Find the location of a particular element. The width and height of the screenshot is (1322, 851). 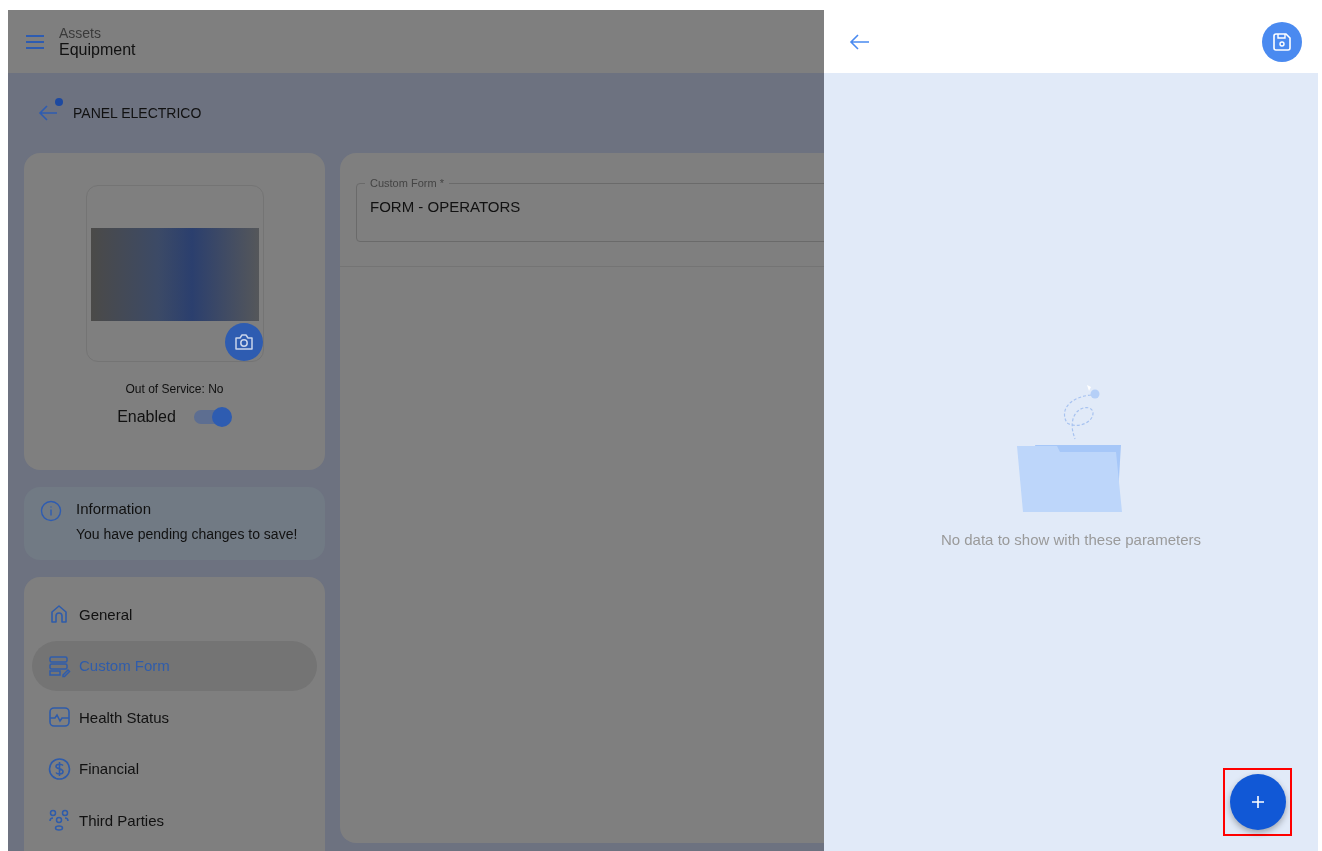

empty-state-message: No data to show with these parameters is located at coordinates (1071, 539).